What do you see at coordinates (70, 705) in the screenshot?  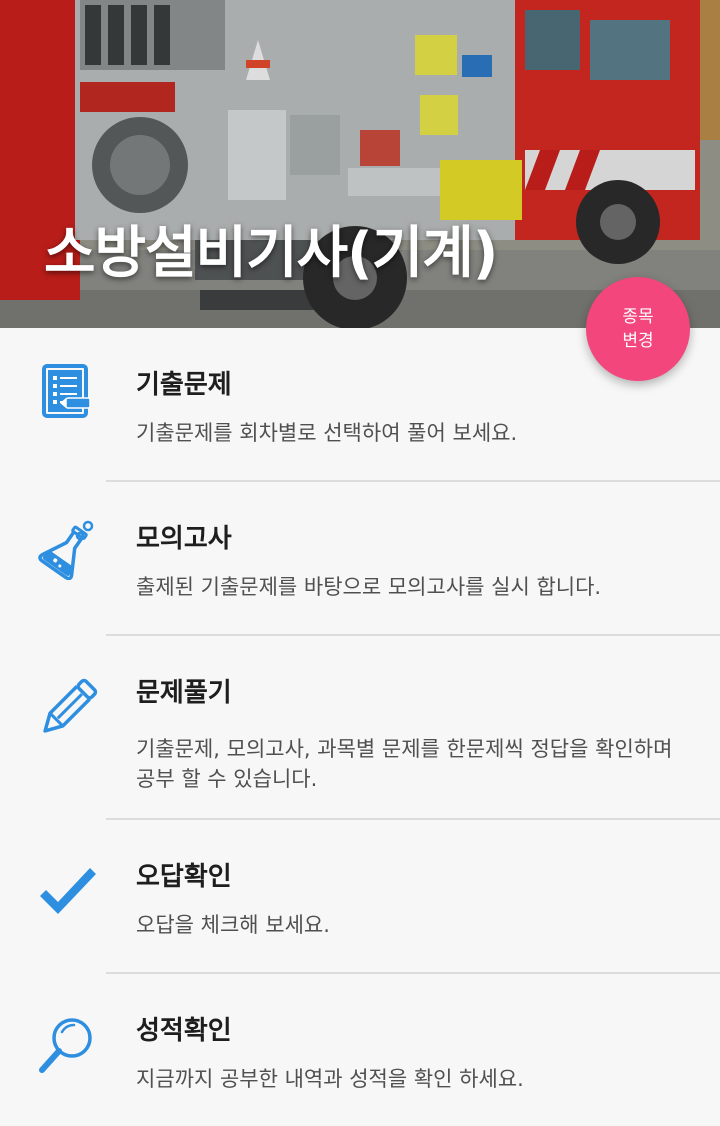 I see `pencil-icon` at bounding box center [70, 705].